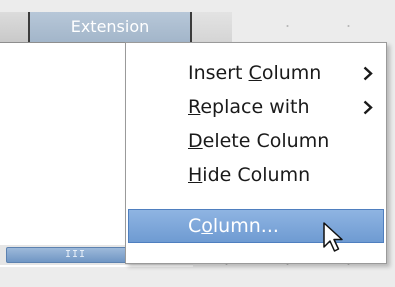 The image size is (395, 287). I want to click on column-header-extension: Extension, so click(110, 27).